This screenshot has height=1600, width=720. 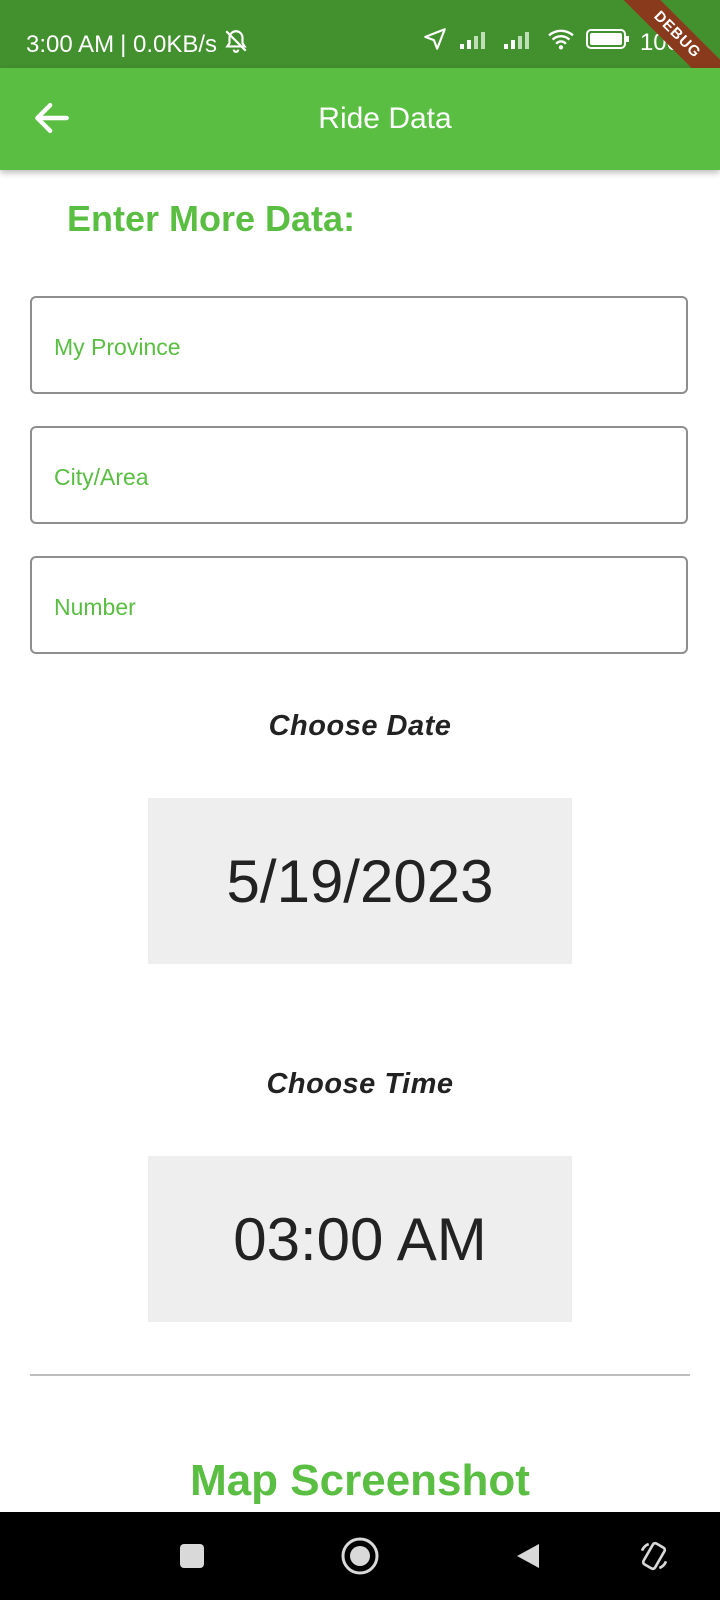 I want to click on status-bar: 3:00 AM | 0.0KB/s 100 DEBUG, so click(x=360, y=34).